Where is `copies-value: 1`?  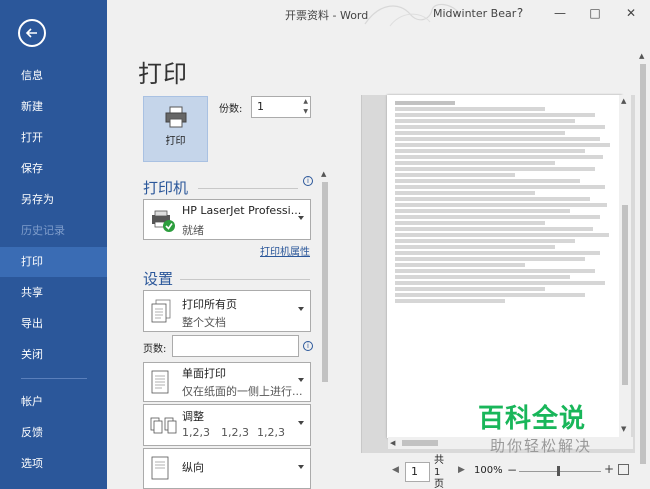
copies-value: 1 is located at coordinates (260, 106).